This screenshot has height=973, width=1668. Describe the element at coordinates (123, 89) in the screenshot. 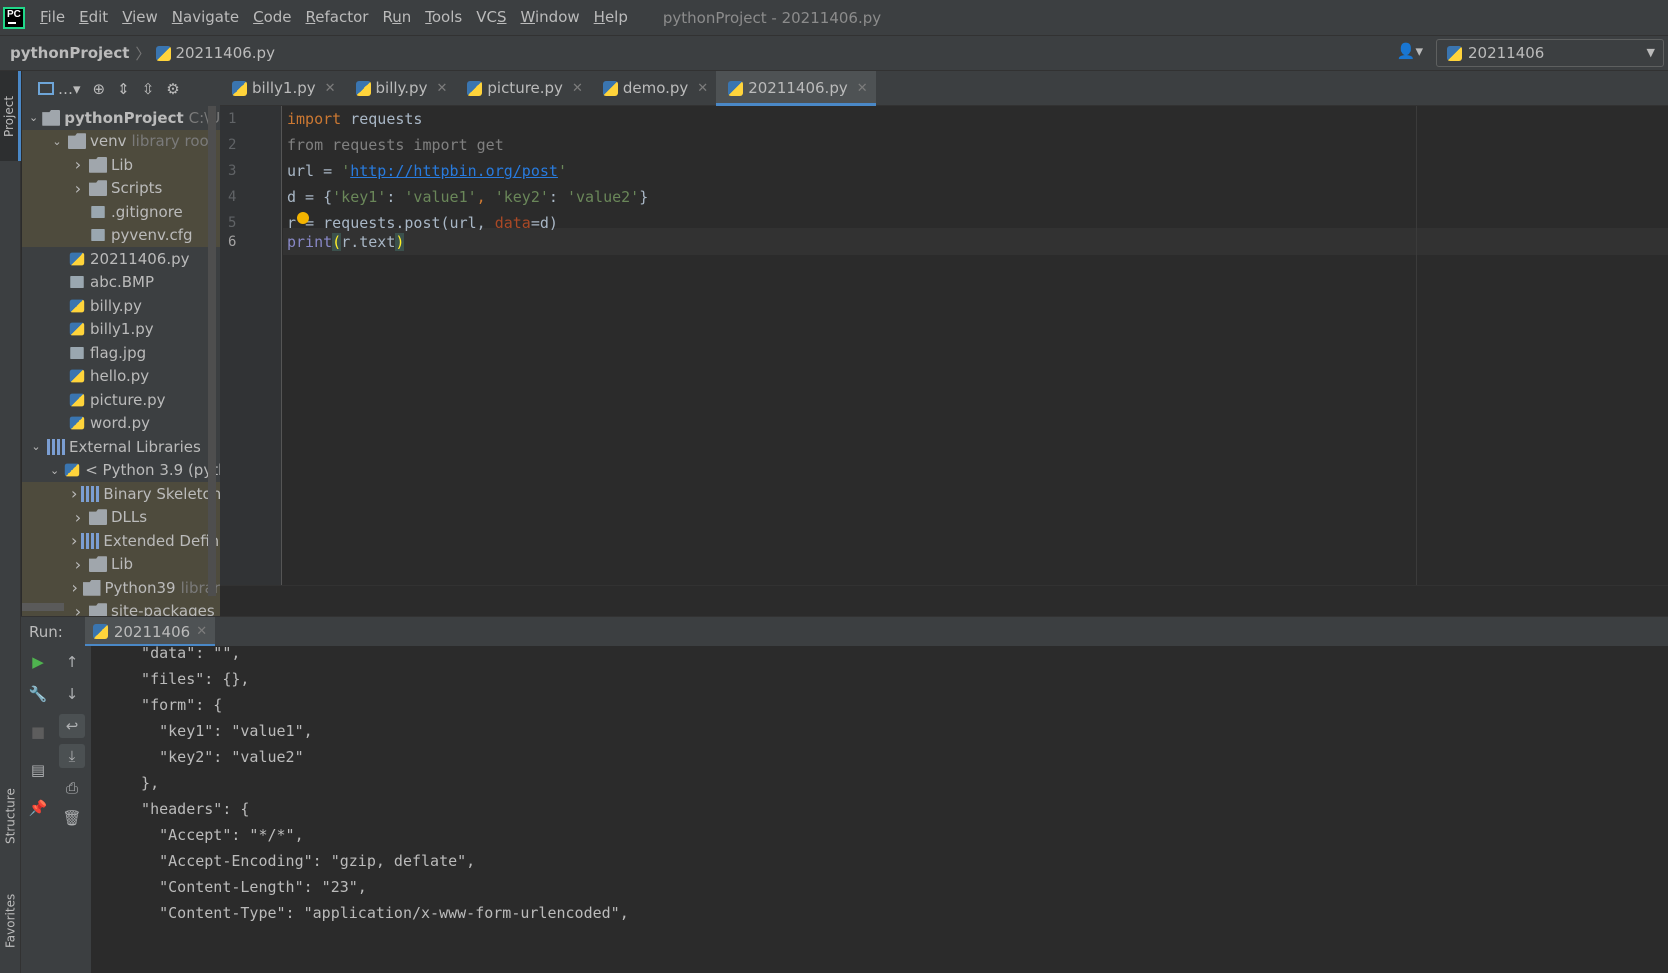

I see `expand-all-icon: ⇕` at that location.